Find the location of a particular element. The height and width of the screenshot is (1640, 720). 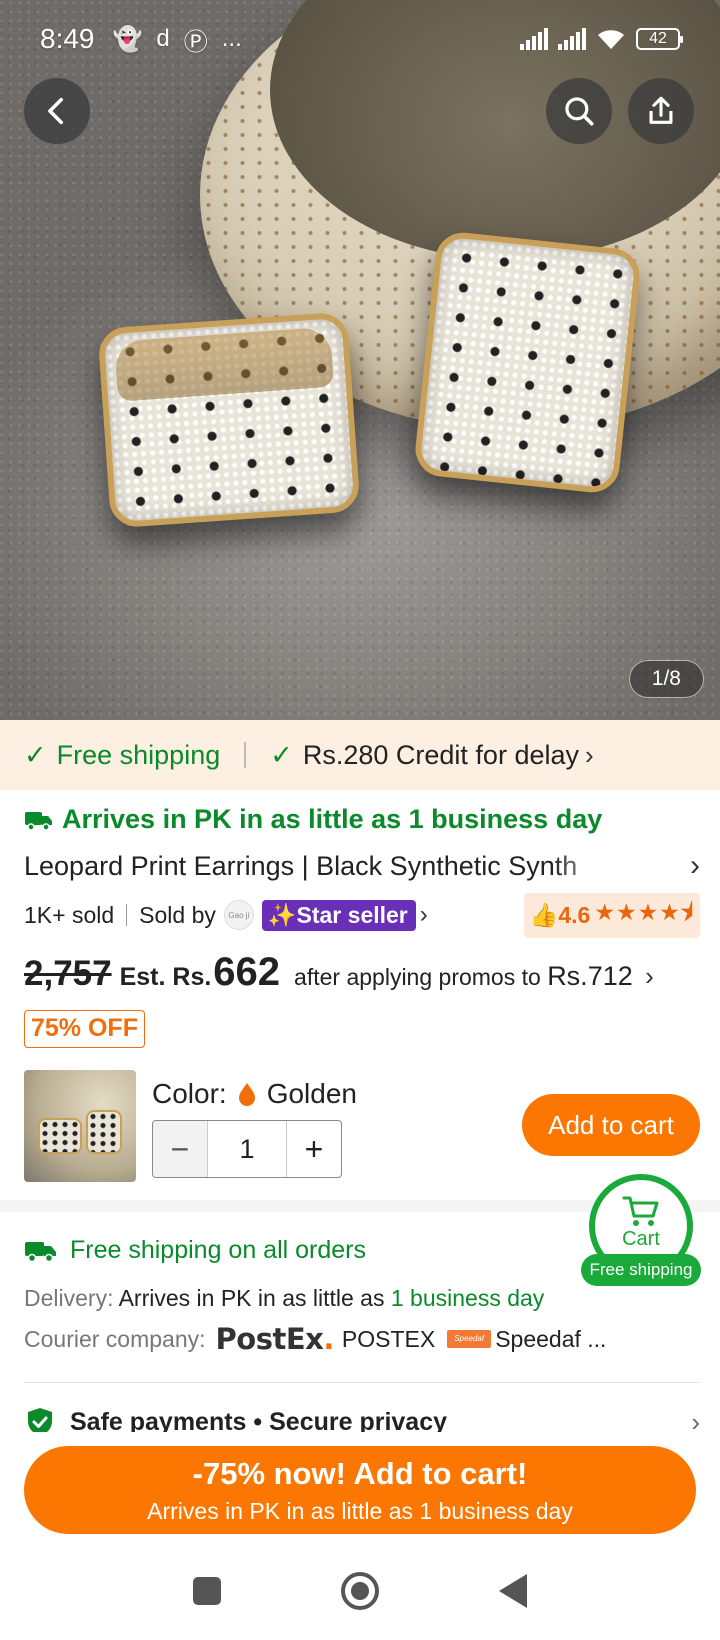

credit-promo: ✓ Rs.280 Credit for delay › is located at coordinates (431, 755).